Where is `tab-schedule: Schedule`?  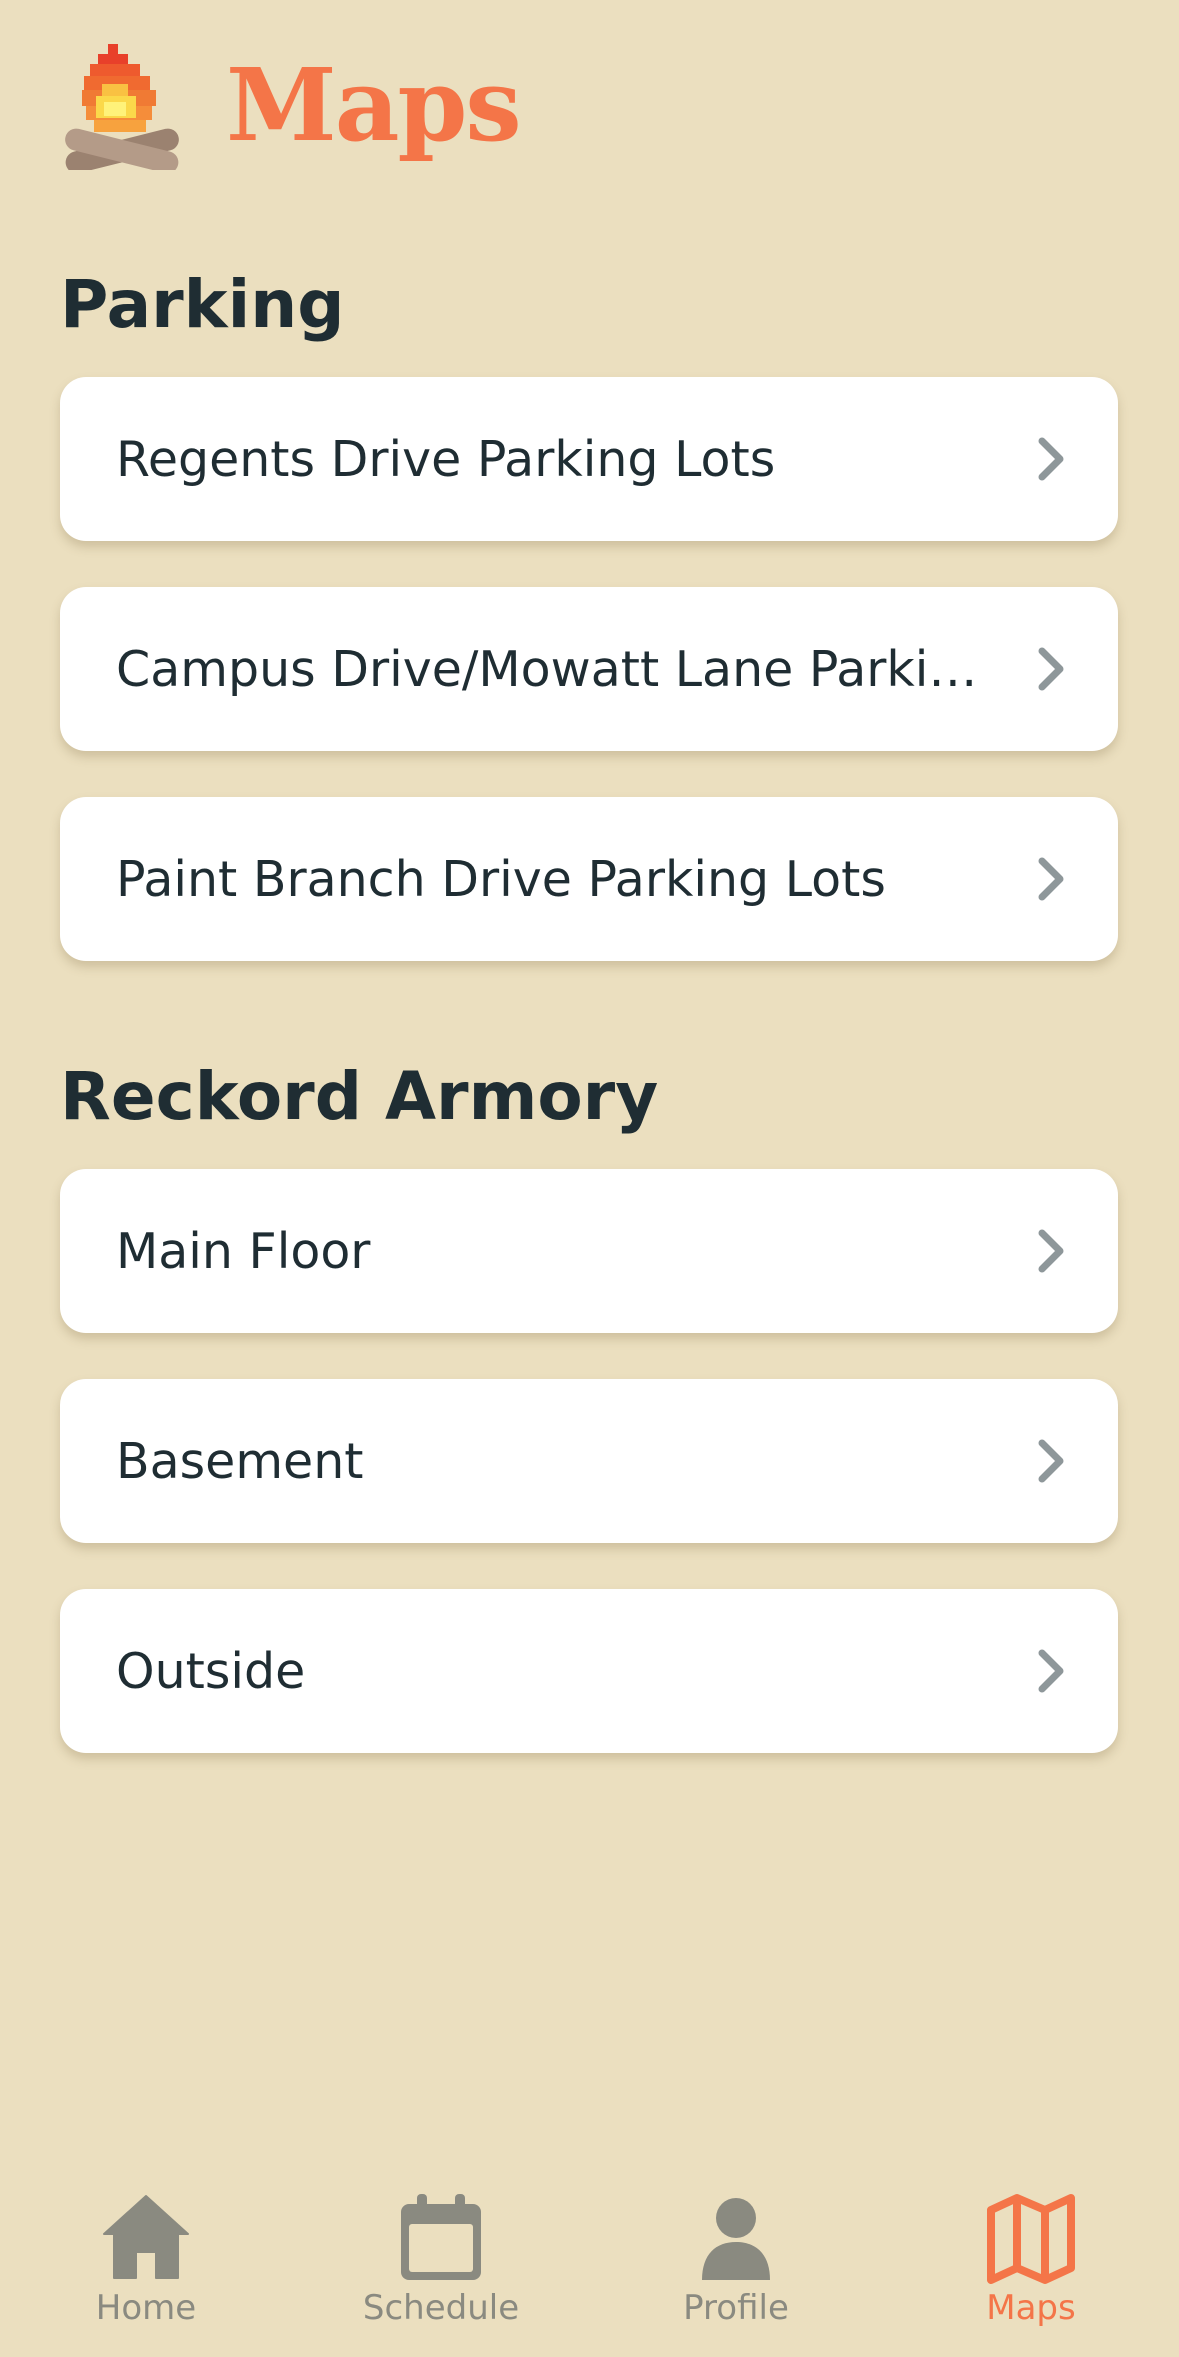
tab-schedule: Schedule is located at coordinates (441, 2260).